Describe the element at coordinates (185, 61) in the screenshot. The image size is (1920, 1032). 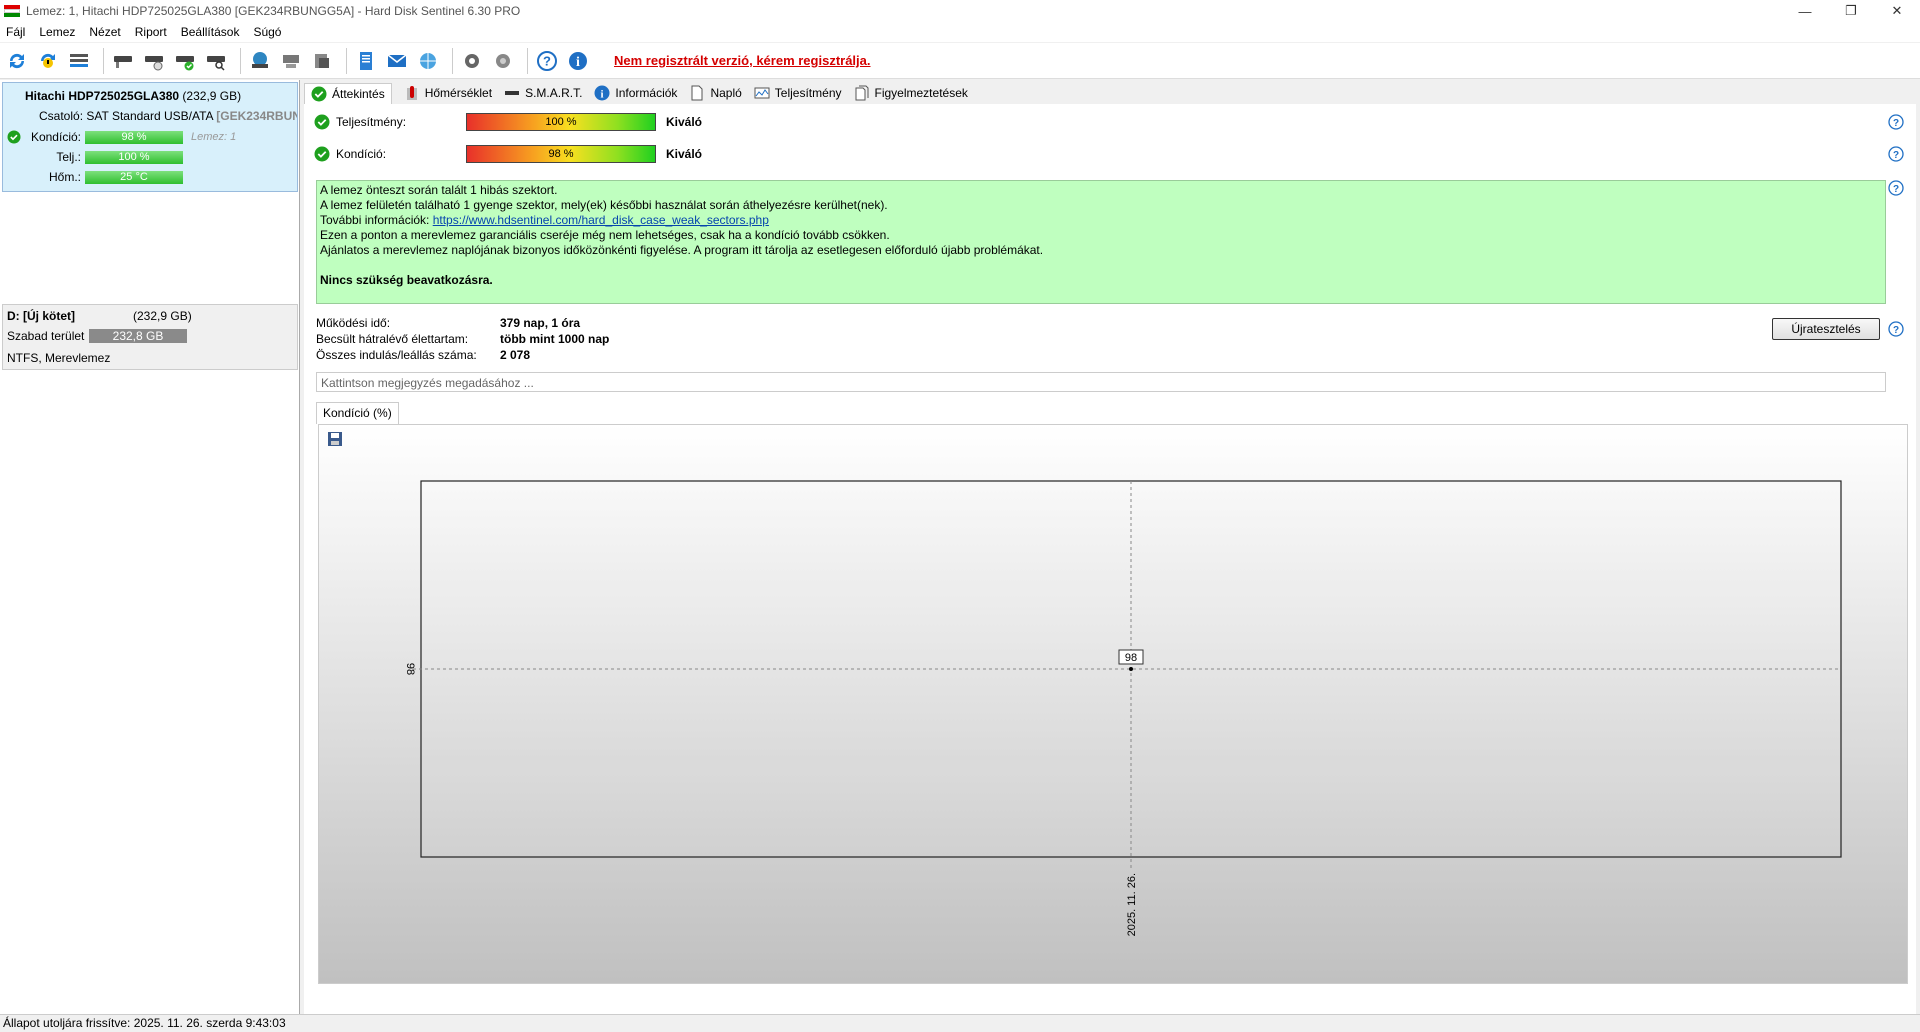
I see `disk-ok-icon` at that location.